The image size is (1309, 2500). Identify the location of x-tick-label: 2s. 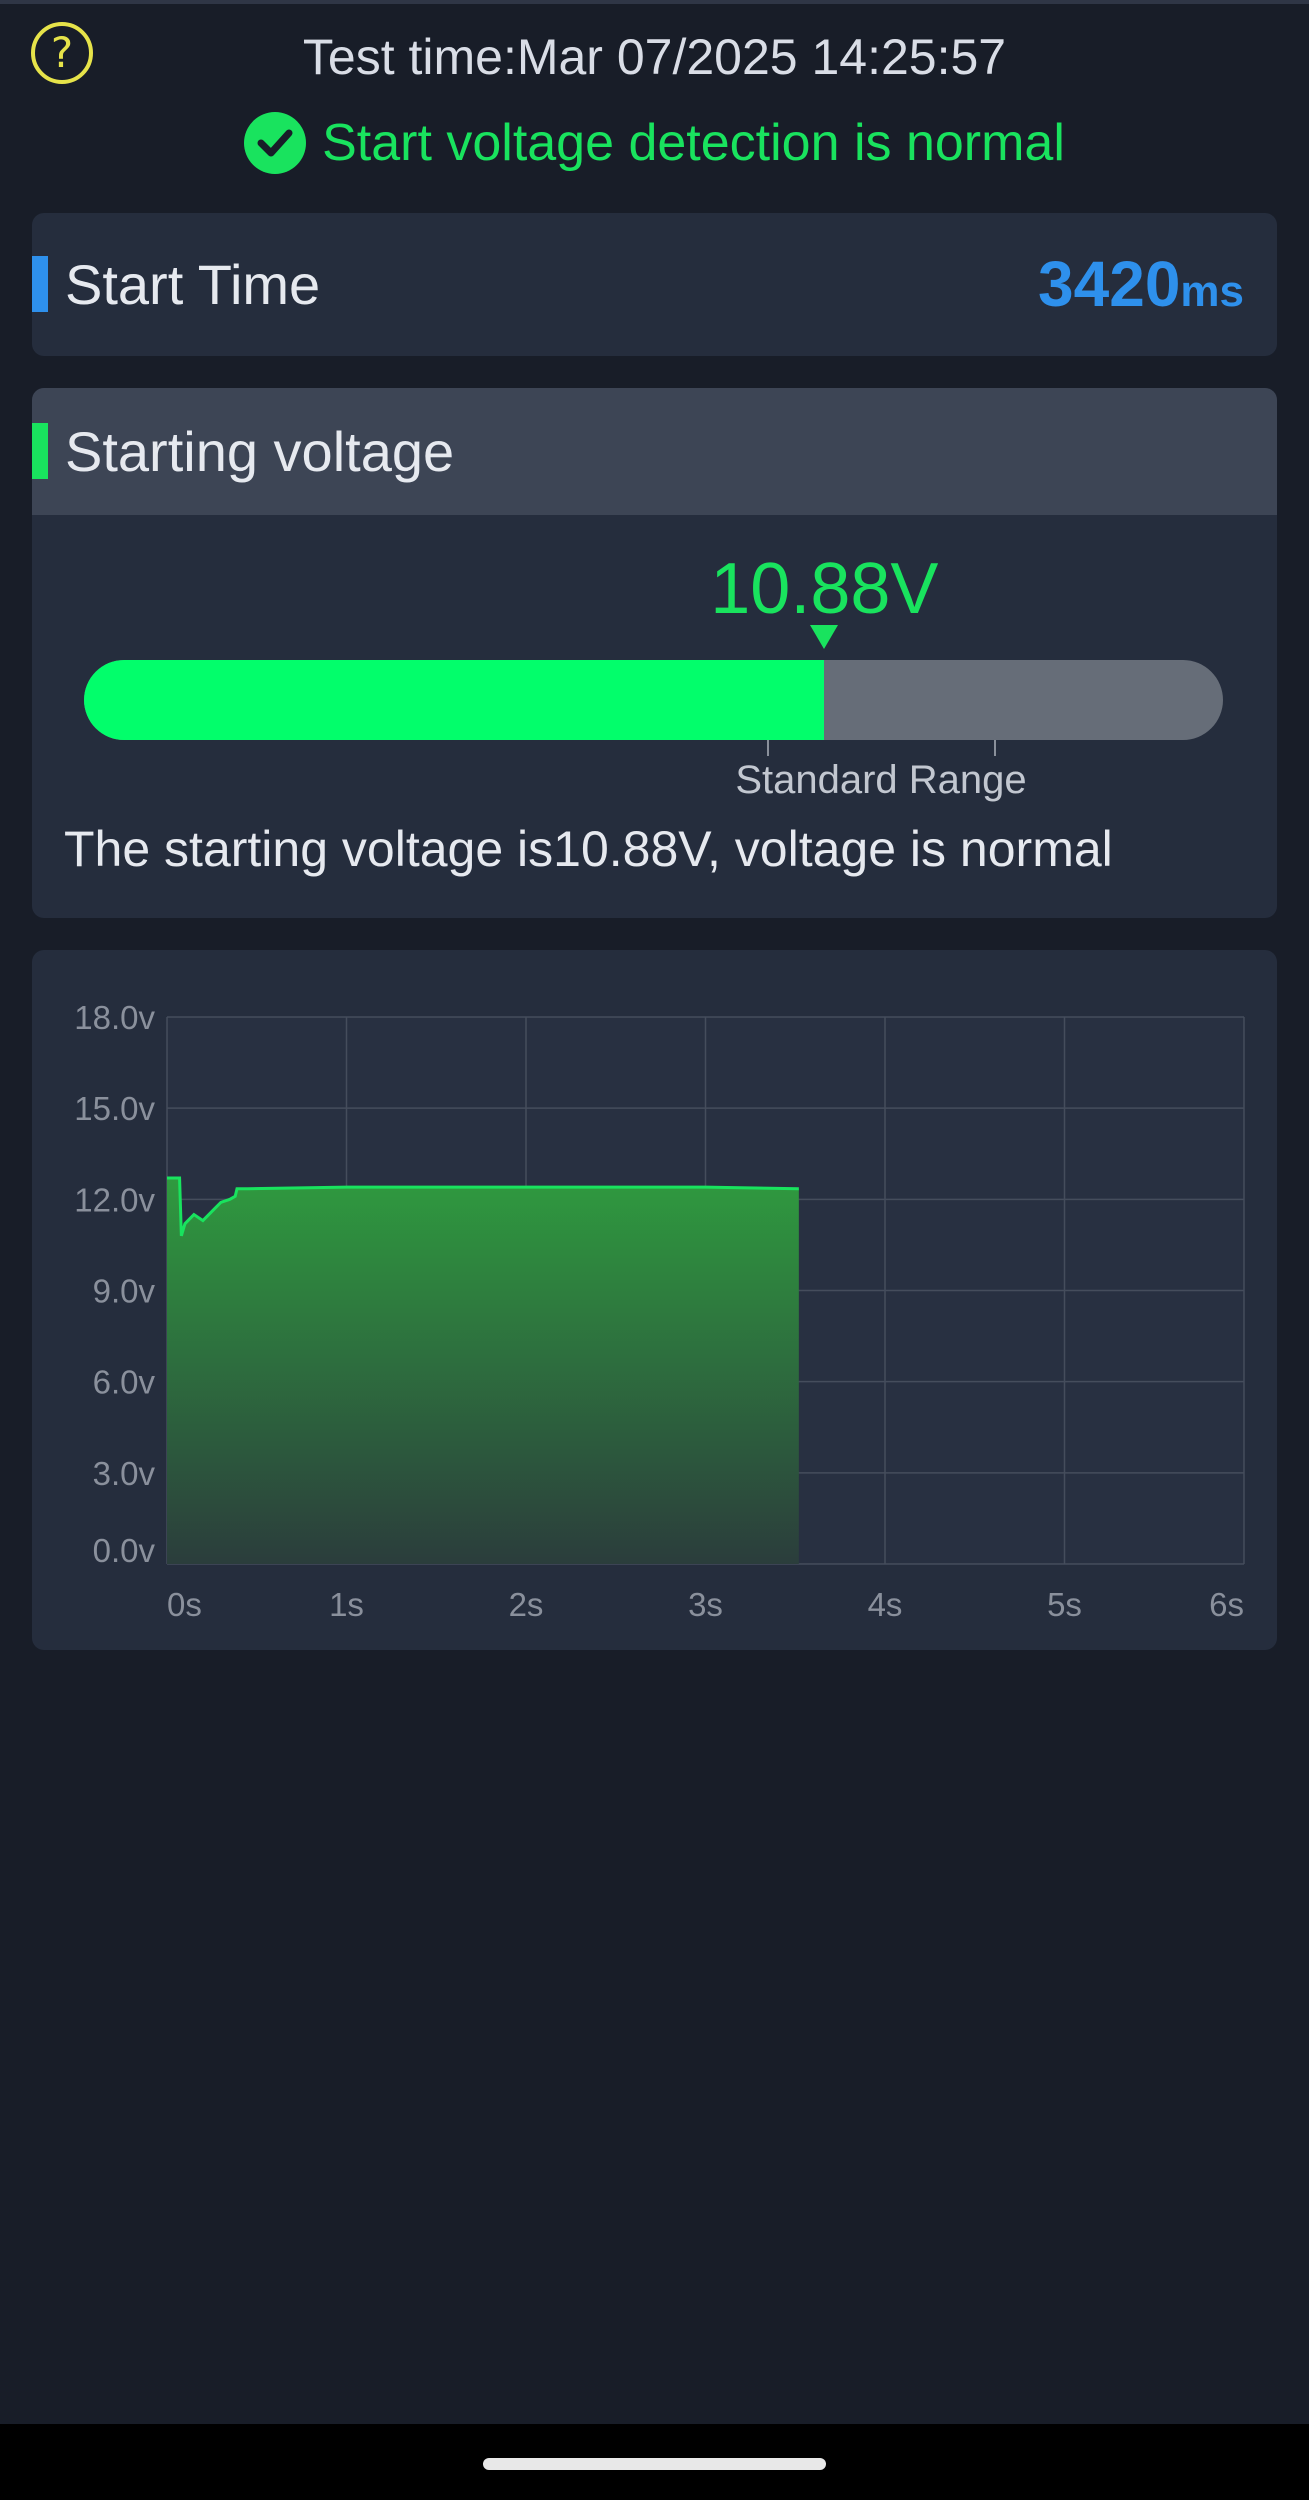
(526, 1604).